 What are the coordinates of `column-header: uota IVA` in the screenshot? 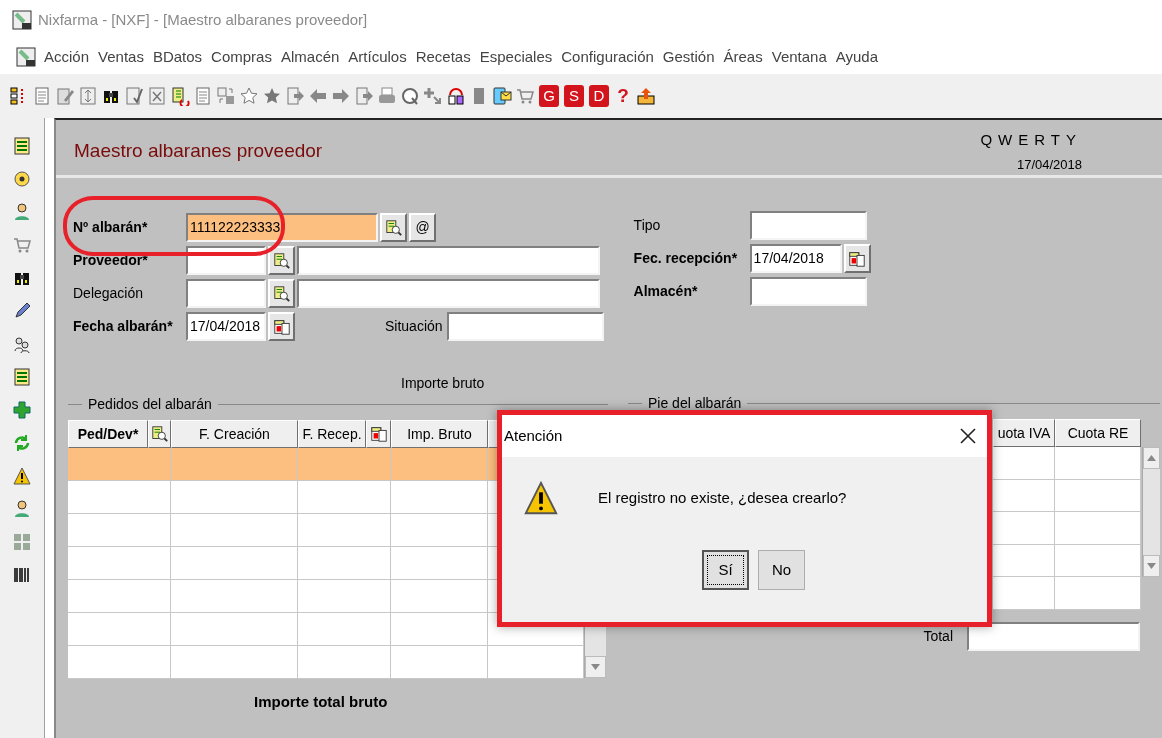 It's located at (1024, 433).